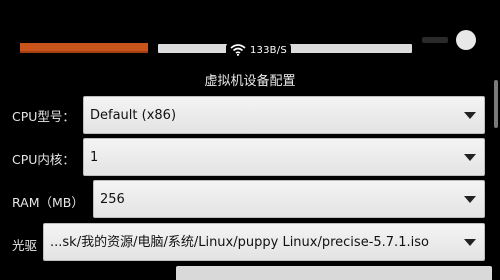  What do you see at coordinates (284, 157) in the screenshot?
I see `cpu-cores-select: 1` at bounding box center [284, 157].